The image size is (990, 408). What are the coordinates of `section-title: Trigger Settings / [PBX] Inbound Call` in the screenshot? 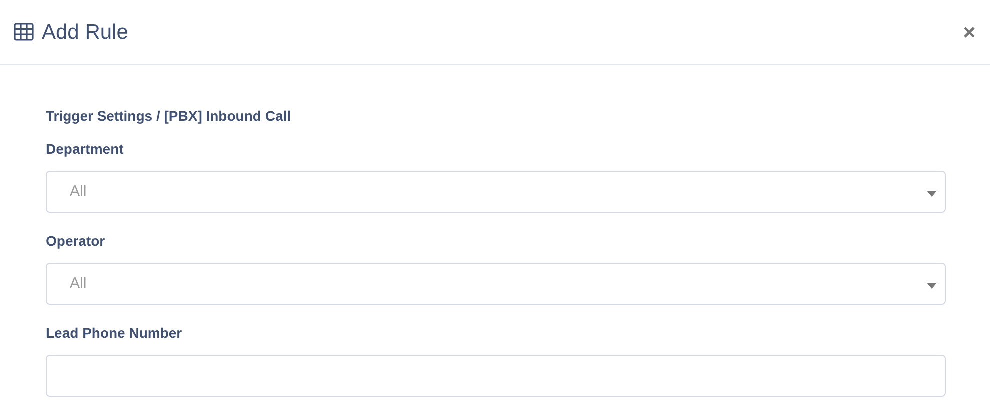 It's located at (169, 116).